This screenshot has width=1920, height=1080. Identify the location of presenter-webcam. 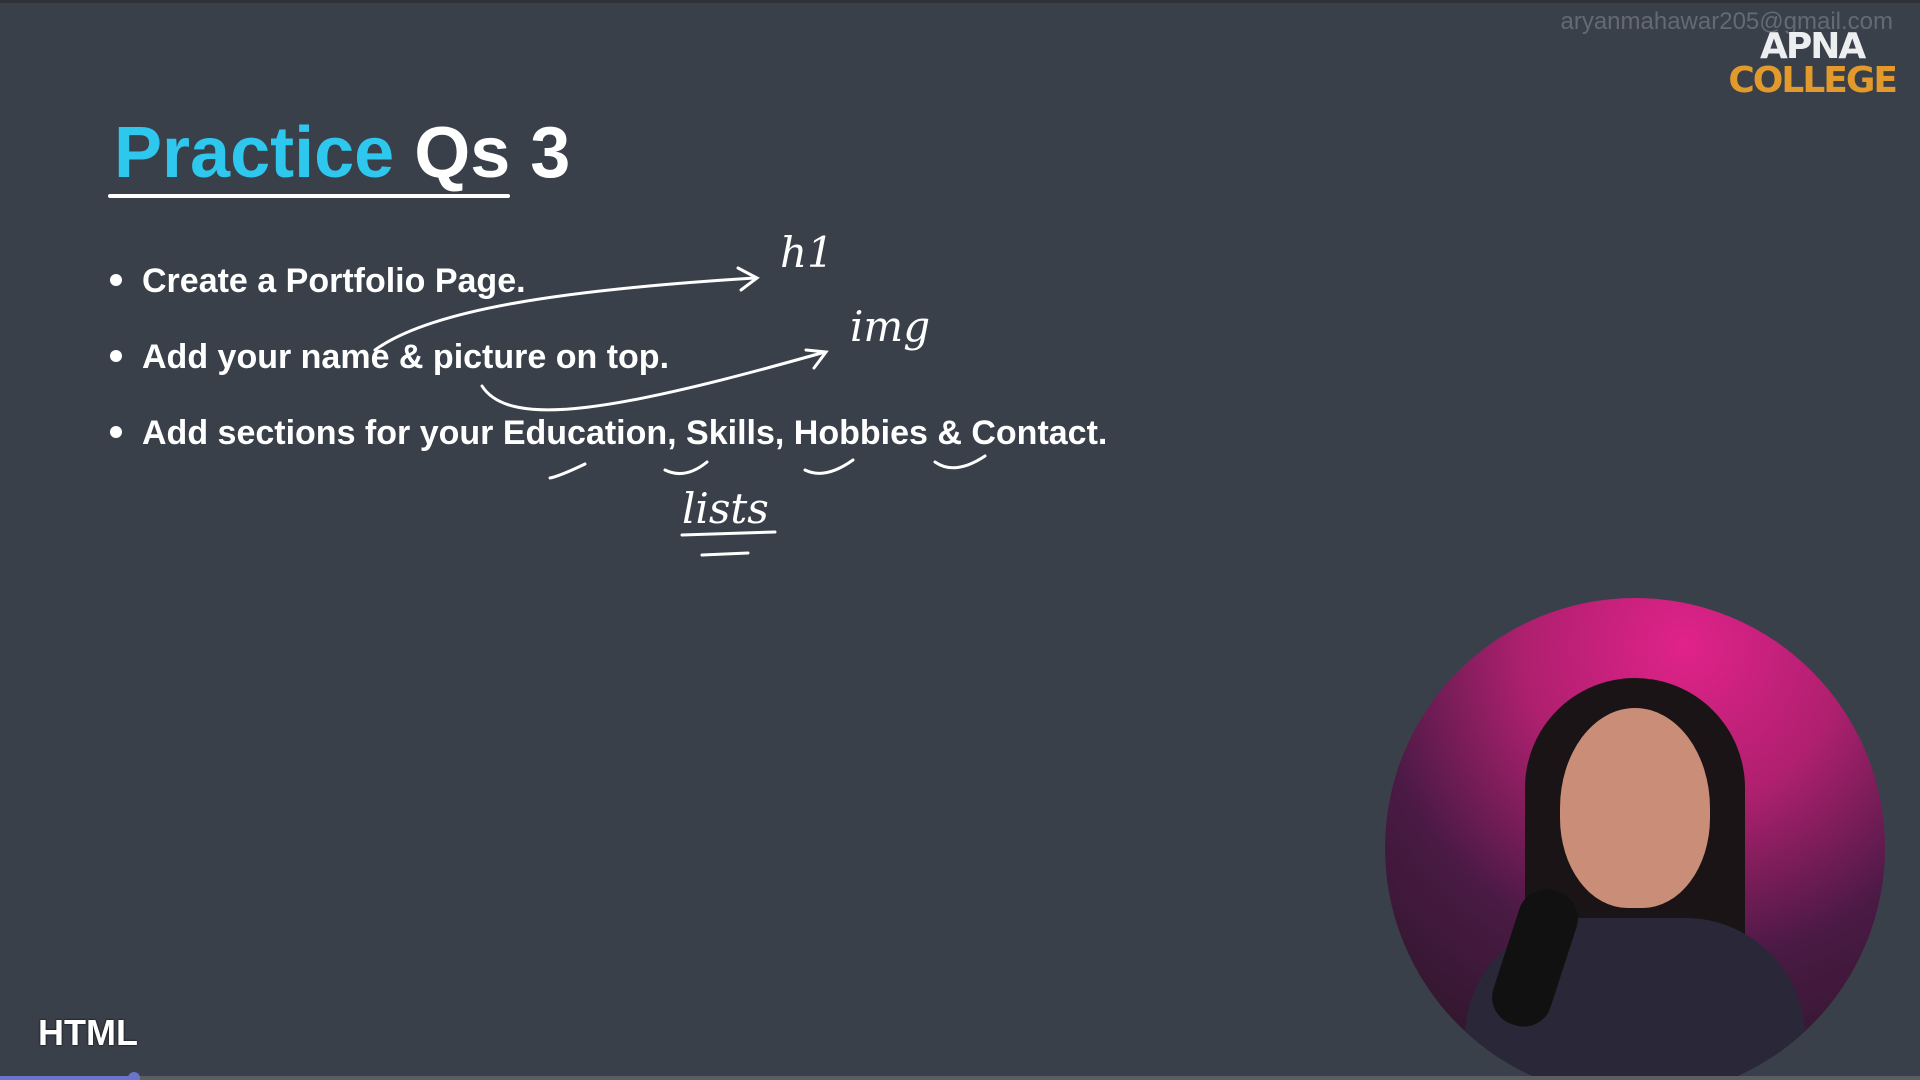
(1635, 839).